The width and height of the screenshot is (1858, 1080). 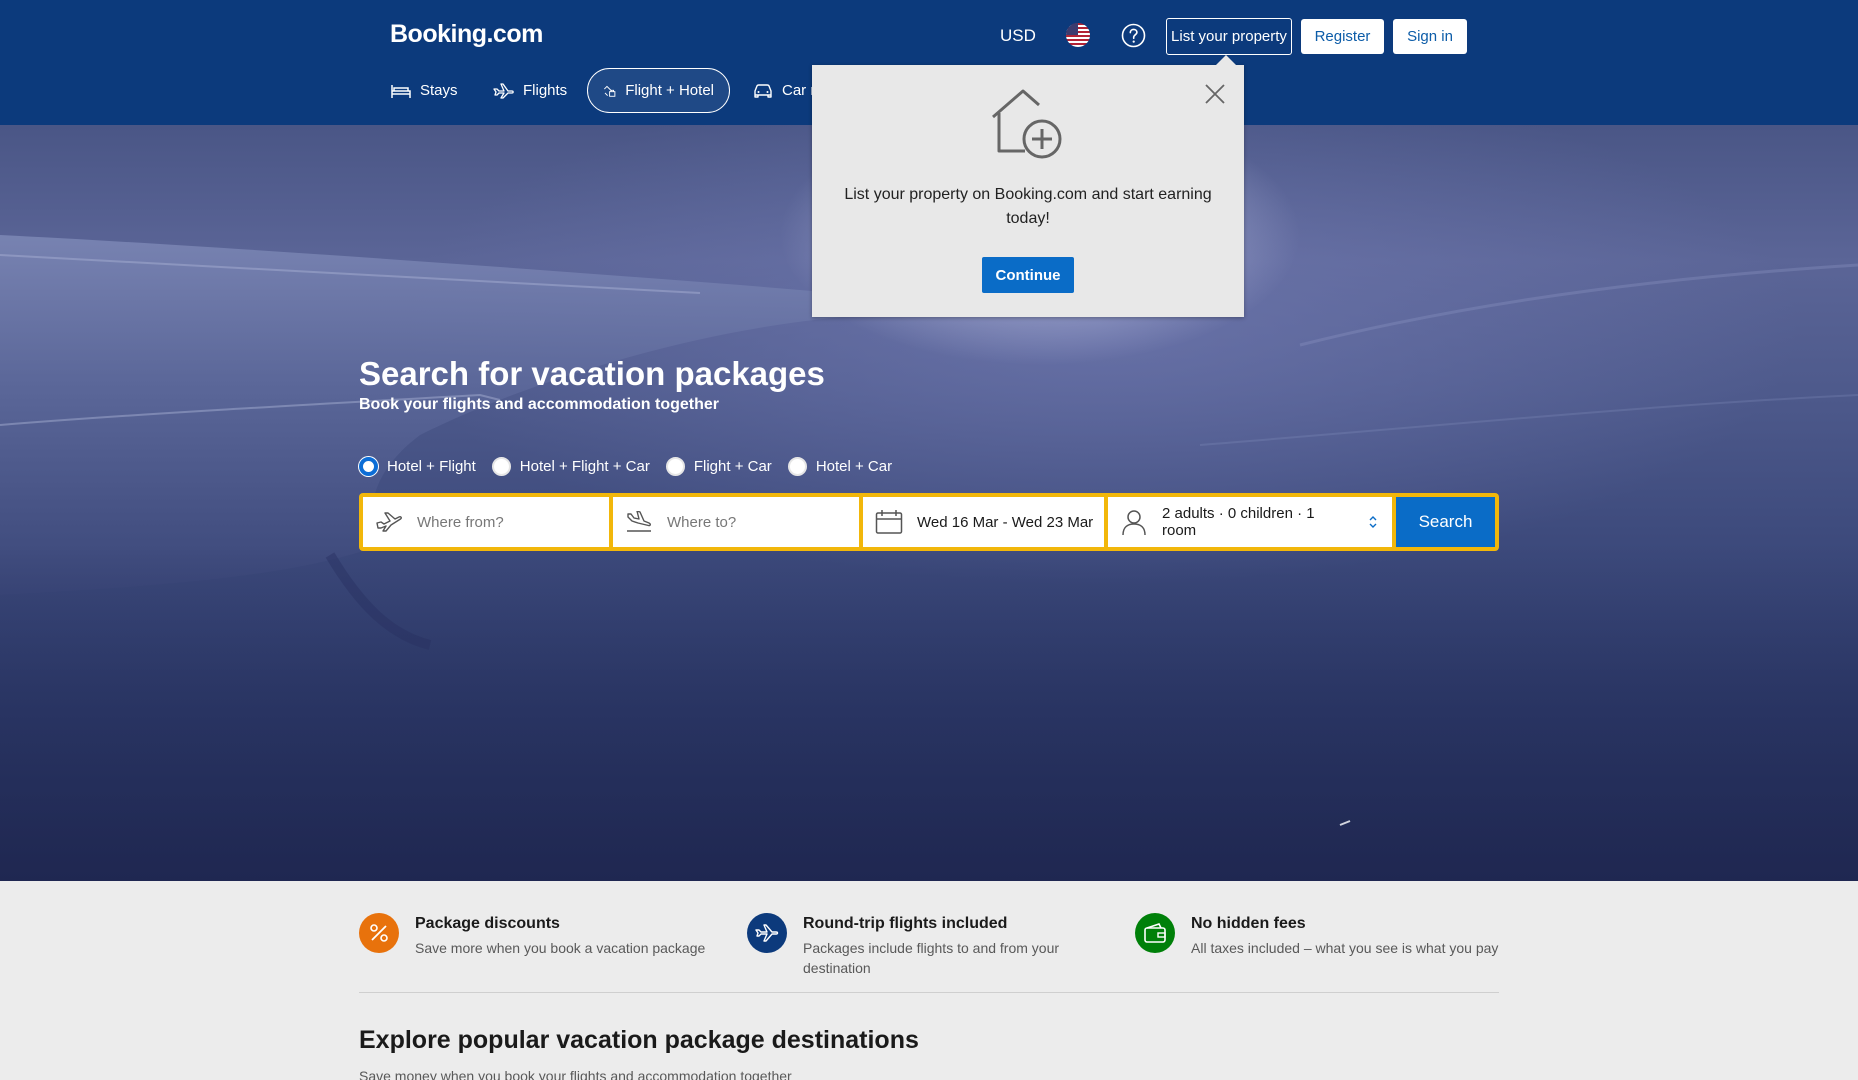 What do you see at coordinates (609, 91) in the screenshot?
I see `flight-hotel-icon` at bounding box center [609, 91].